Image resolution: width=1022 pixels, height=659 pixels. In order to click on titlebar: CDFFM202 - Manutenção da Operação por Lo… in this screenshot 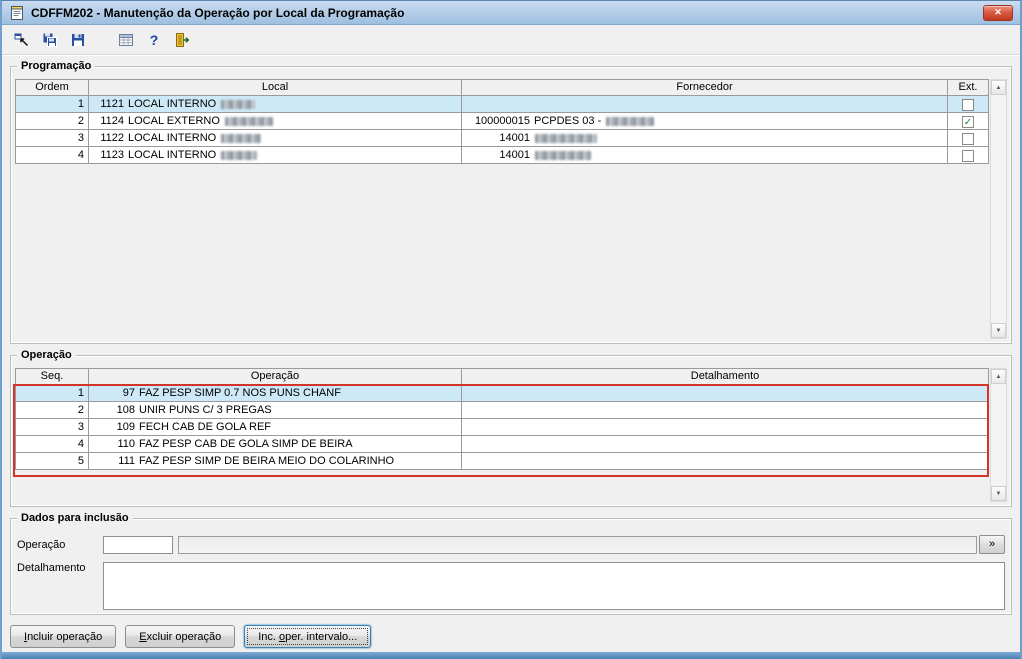, I will do `click(511, 13)`.